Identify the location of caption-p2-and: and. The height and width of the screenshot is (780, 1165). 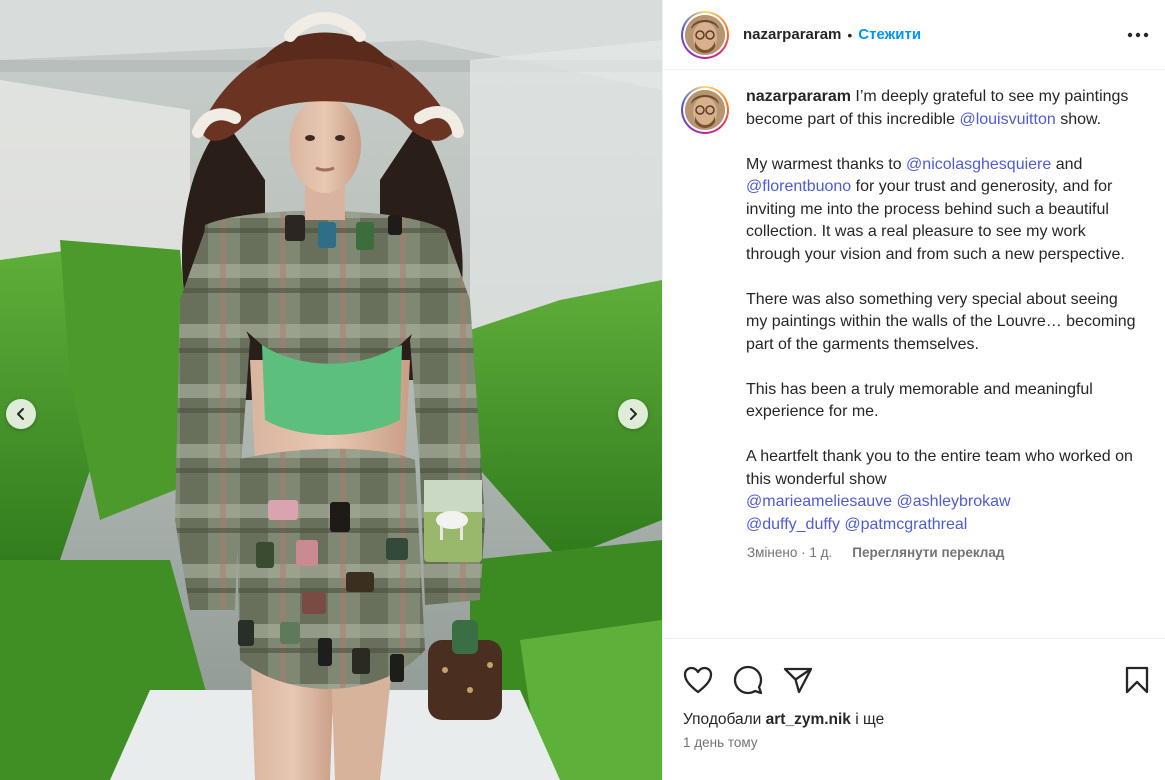
(1067, 164).